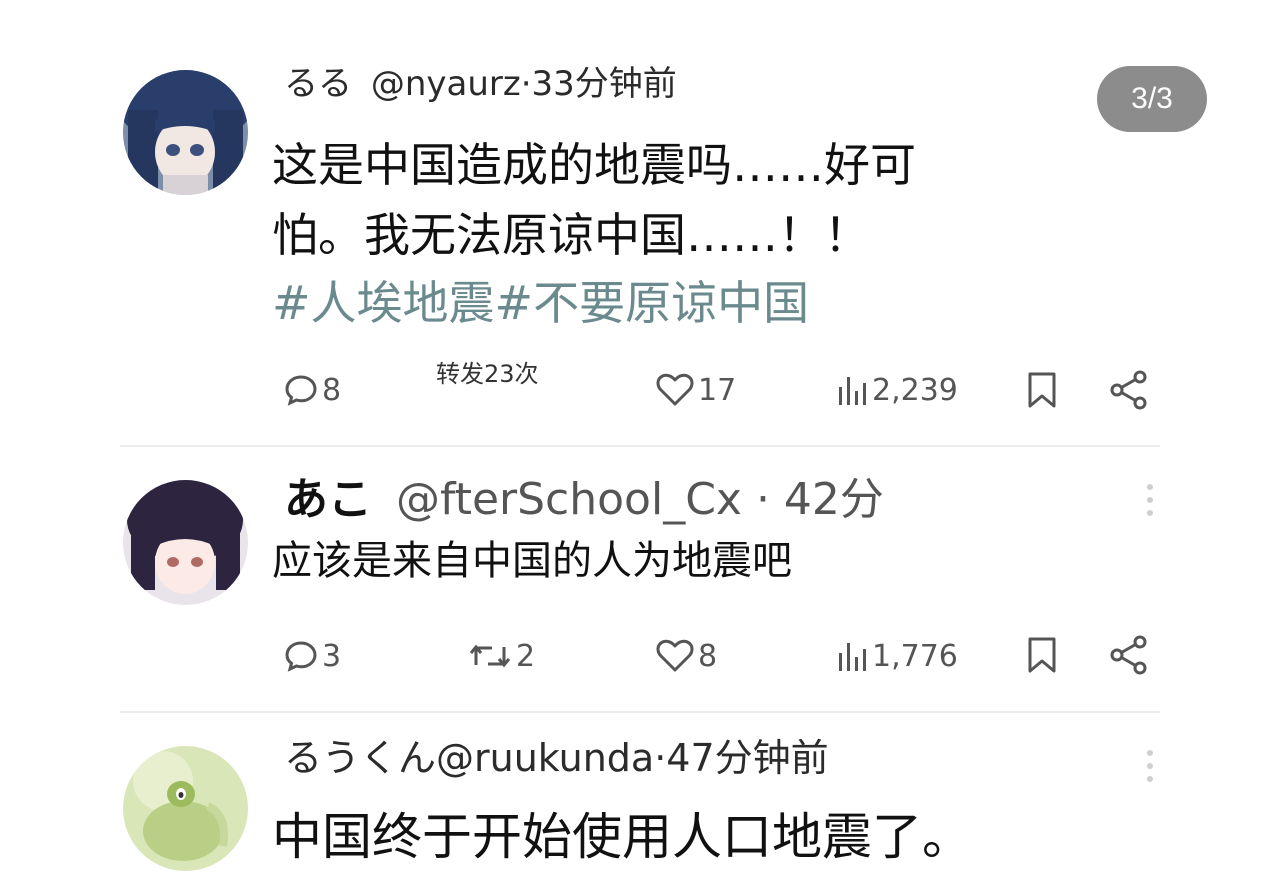 The width and height of the screenshot is (1280, 893). Describe the element at coordinates (632, 758) in the screenshot. I see `handle-and-time: @ruukunda·47分钟前` at that location.